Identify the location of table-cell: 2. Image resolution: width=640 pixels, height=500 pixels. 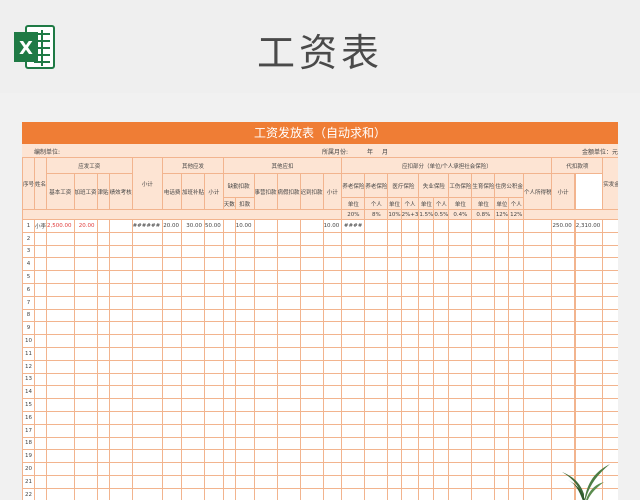
(29, 238).